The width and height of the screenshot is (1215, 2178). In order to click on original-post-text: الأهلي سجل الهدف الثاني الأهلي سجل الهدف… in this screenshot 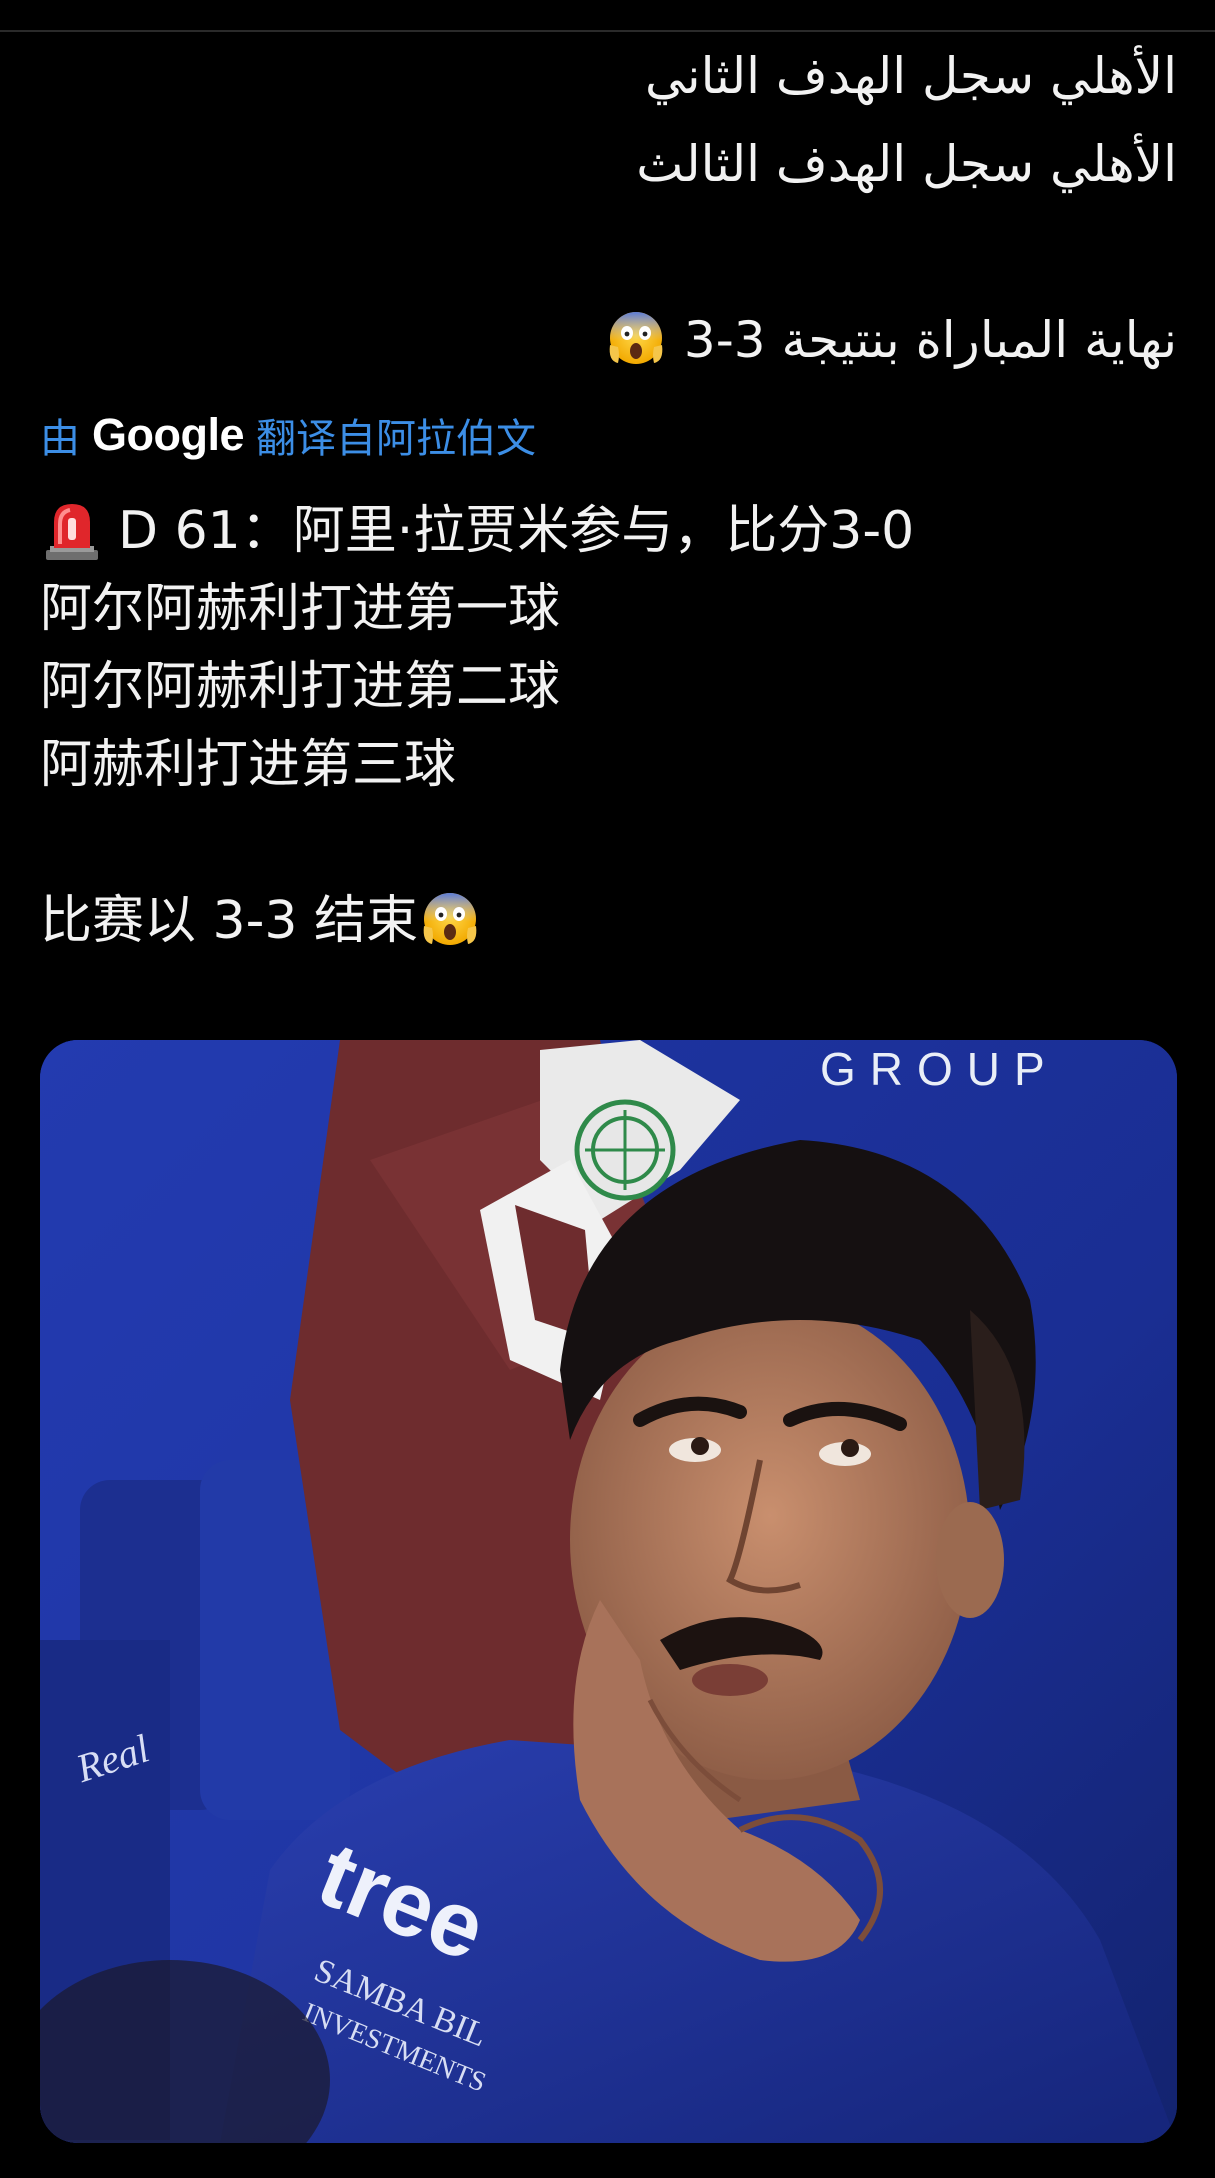, I will do `click(617, 208)`.